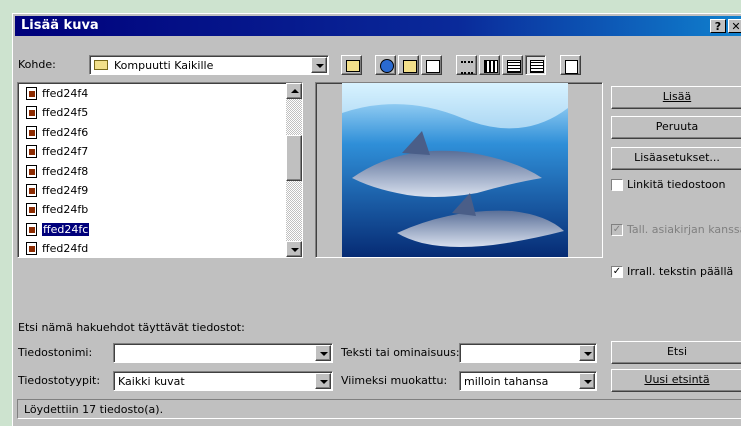 The height and width of the screenshot is (426, 741). Describe the element at coordinates (65, 210) in the screenshot. I see `file-name: ffed24fb` at that location.